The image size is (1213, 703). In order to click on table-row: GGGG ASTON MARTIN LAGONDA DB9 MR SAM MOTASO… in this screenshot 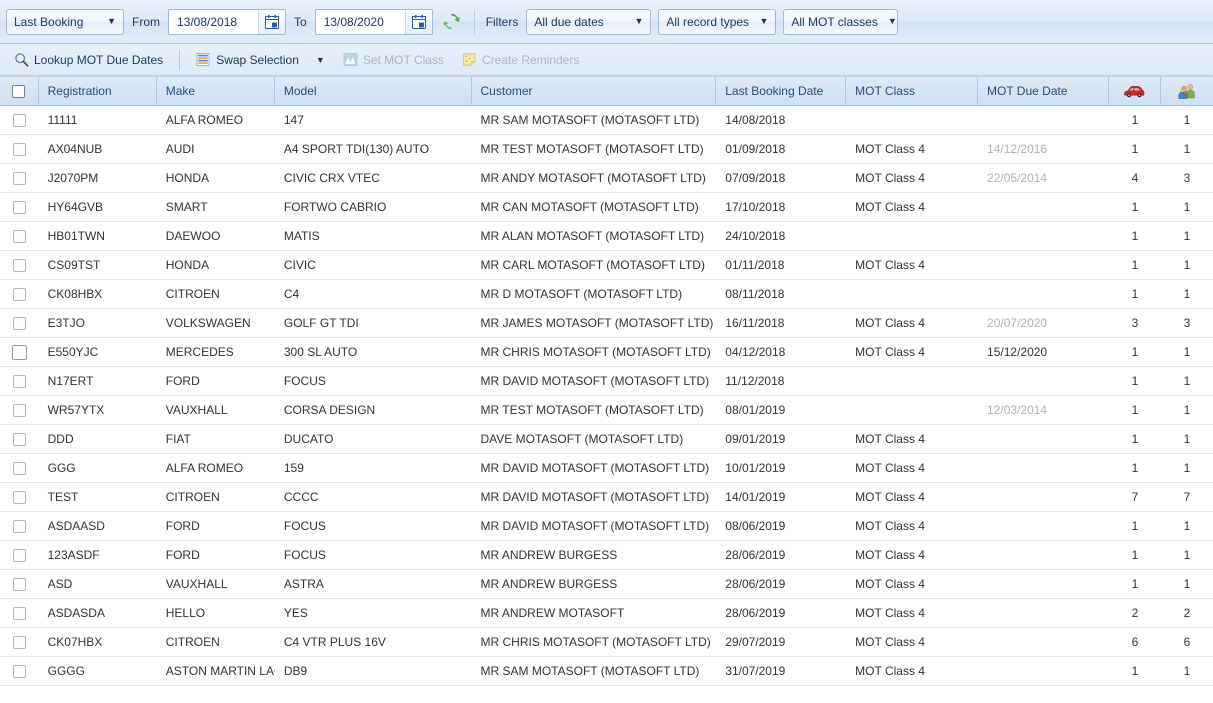, I will do `click(606, 671)`.